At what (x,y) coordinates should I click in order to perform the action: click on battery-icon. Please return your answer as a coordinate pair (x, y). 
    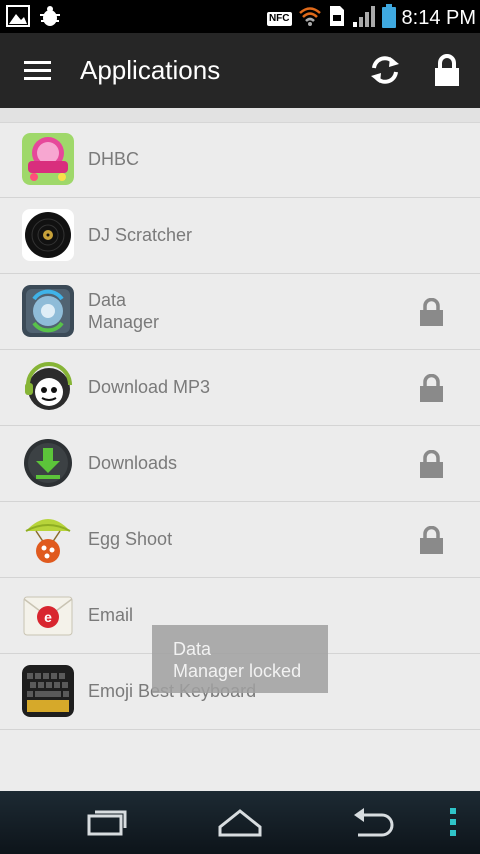
    Looking at the image, I should click on (388, 18).